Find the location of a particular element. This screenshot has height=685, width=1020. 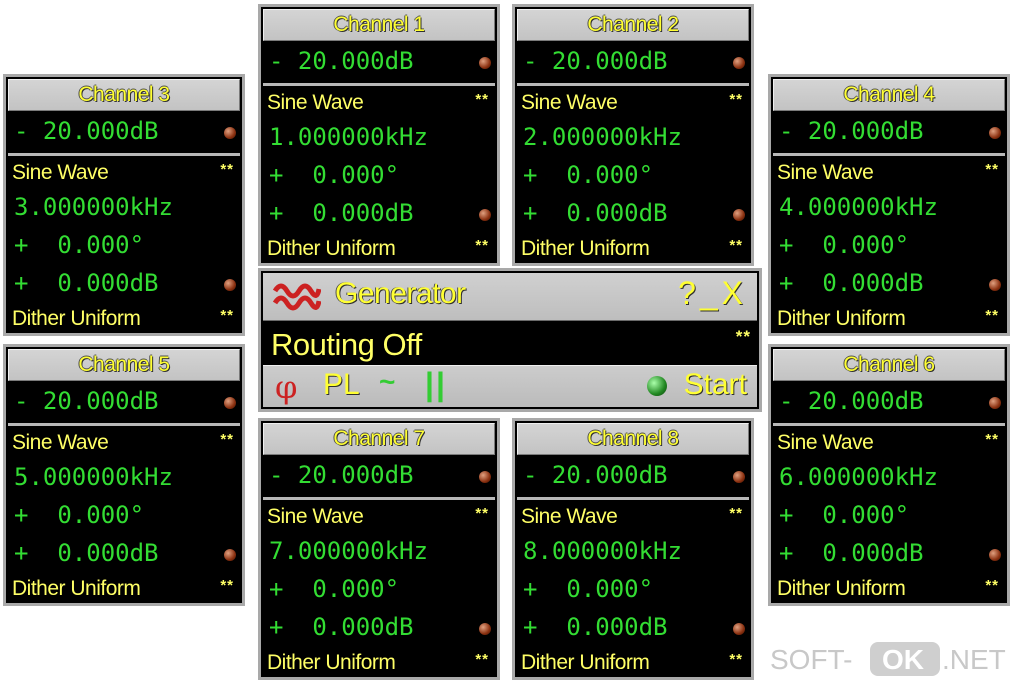

frequency-value: 5.000000kHz is located at coordinates (93, 477).